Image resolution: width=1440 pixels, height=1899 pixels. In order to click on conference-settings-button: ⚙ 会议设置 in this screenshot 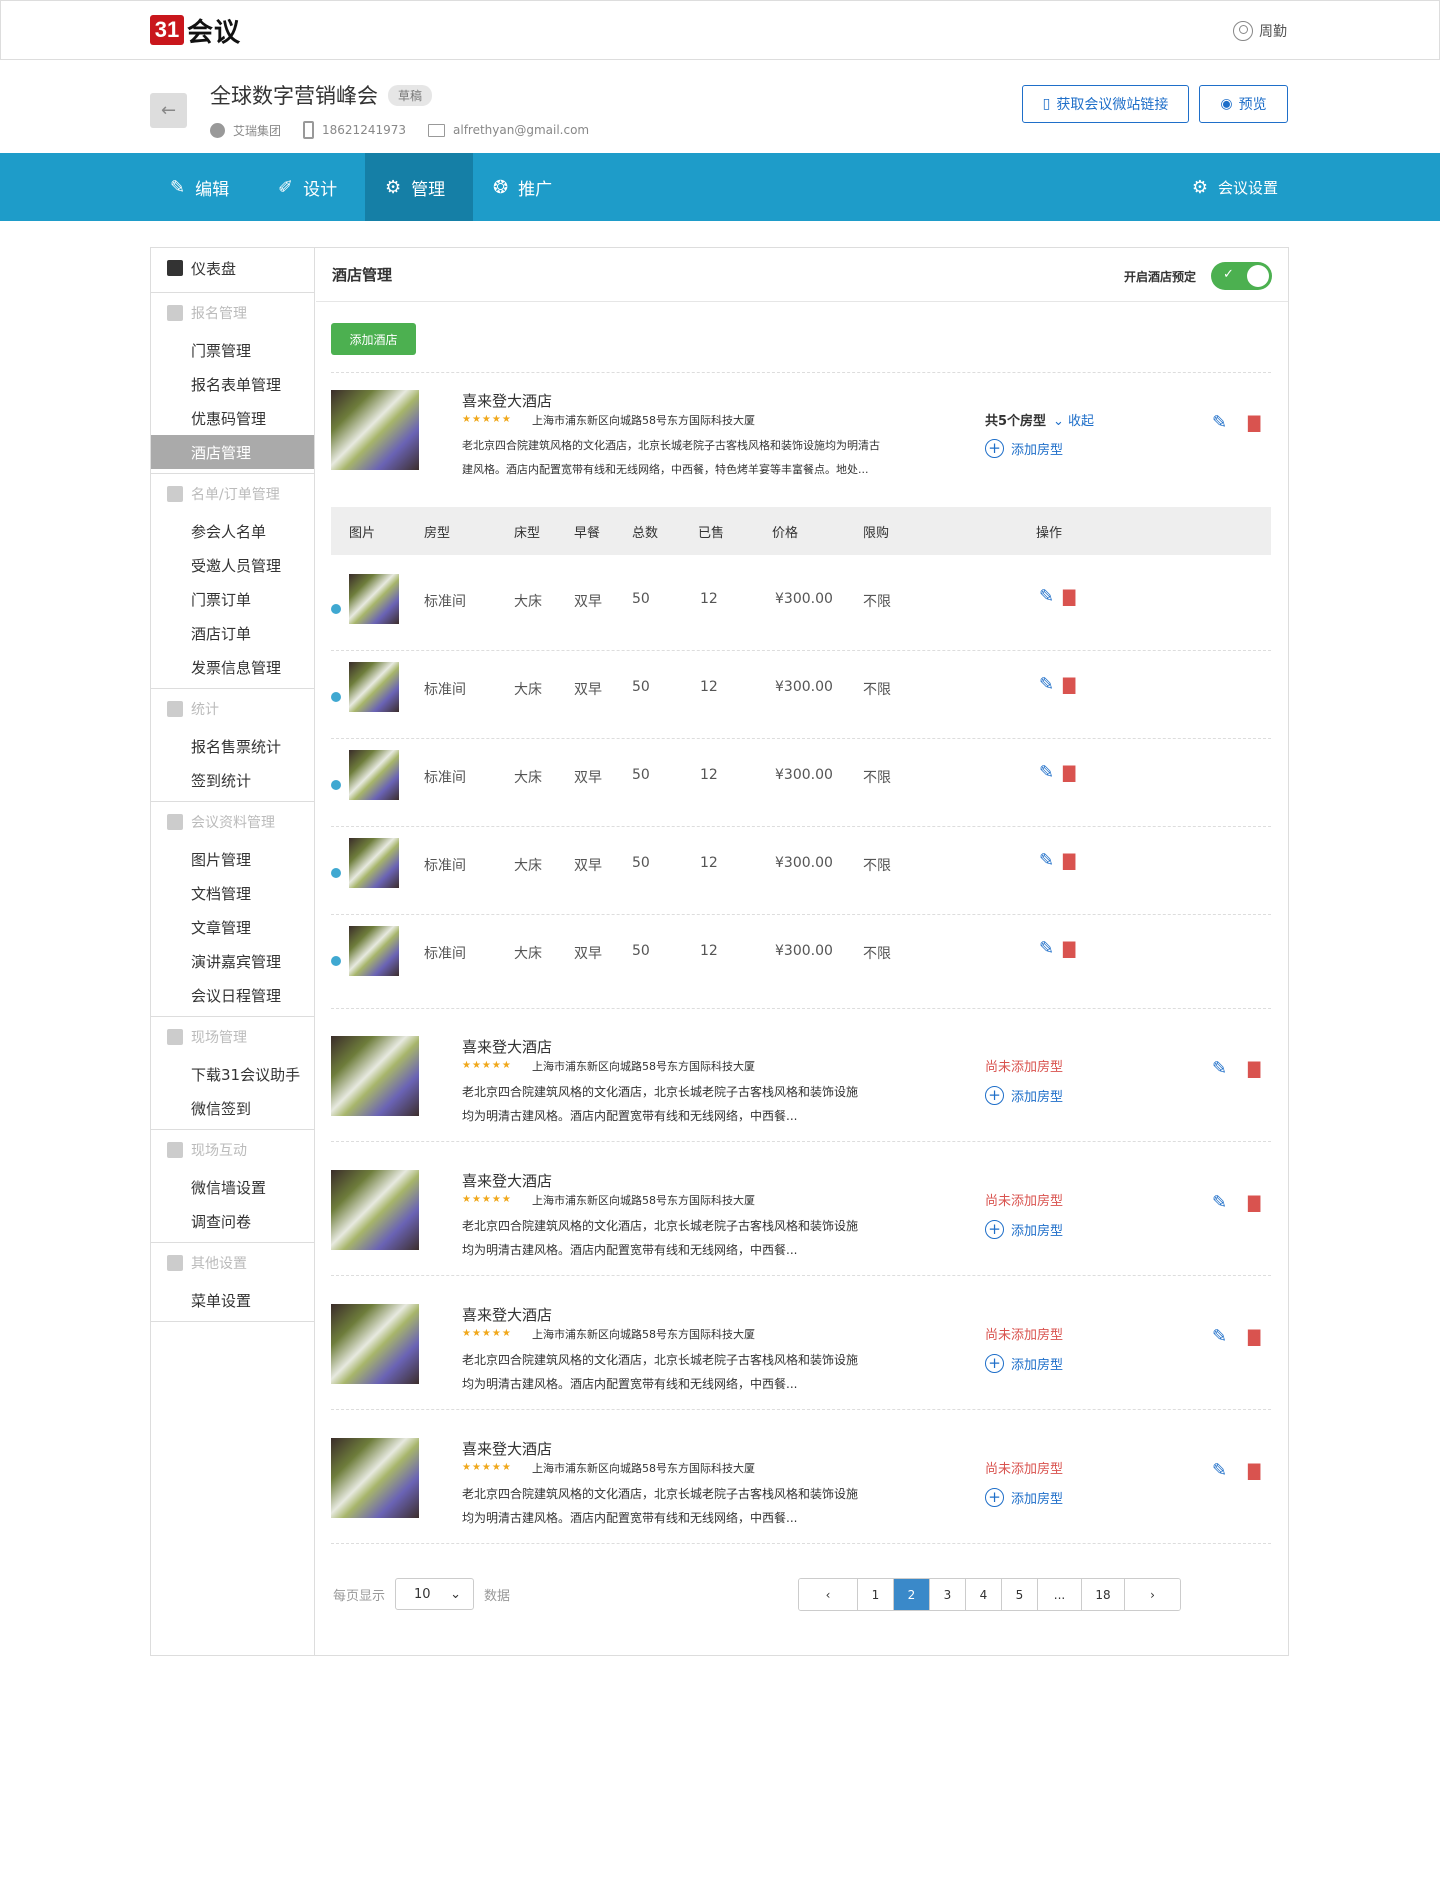, I will do `click(1235, 187)`.